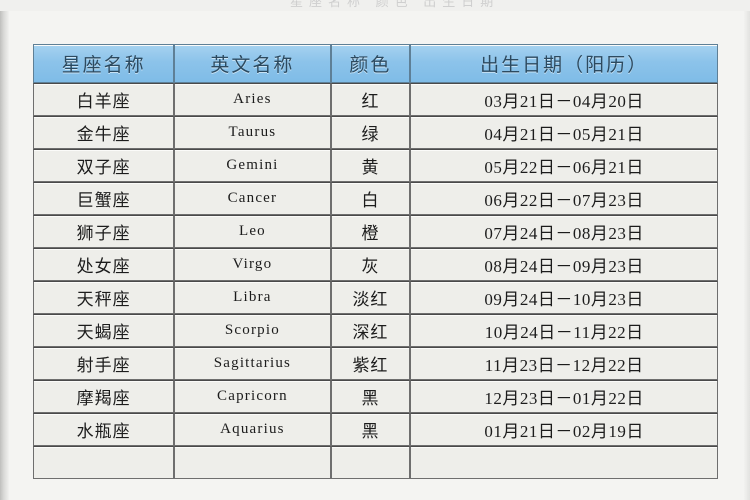 This screenshot has height=500, width=750. Describe the element at coordinates (104, 231) in the screenshot. I see `cell-sign-name: 狮子座` at that location.